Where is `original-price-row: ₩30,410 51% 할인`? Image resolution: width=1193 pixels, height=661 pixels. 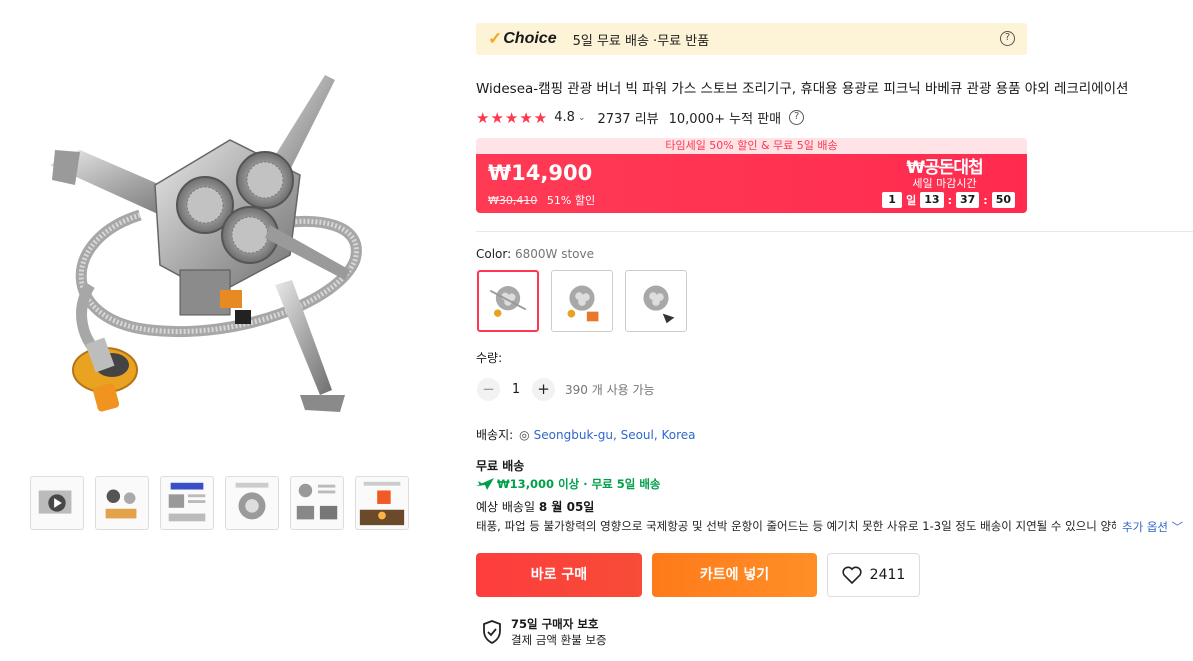
original-price-row: ₩30,410 51% 할인 is located at coordinates (541, 200).